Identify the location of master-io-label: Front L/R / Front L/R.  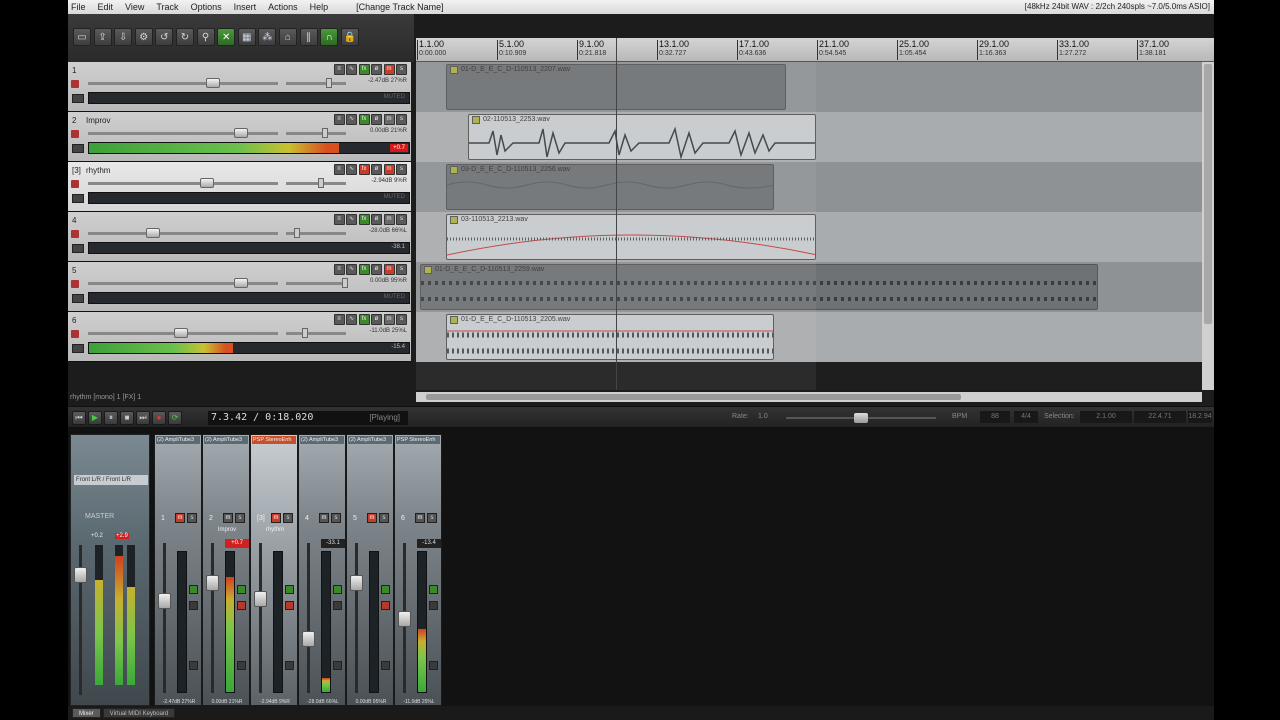
(111, 480).